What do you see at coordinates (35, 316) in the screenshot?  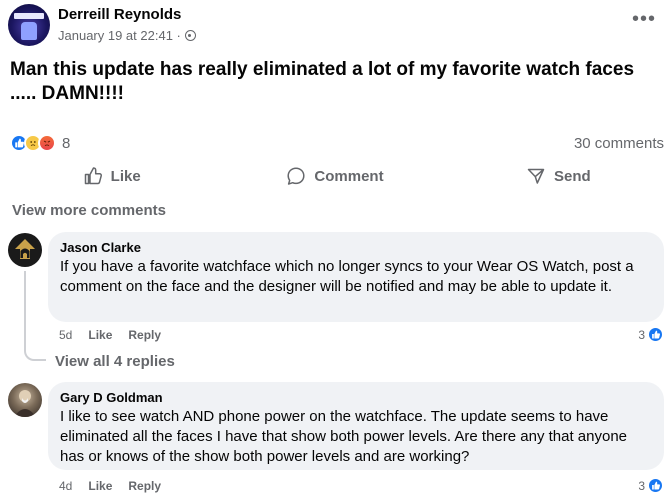 I see `reply-thread-line` at bounding box center [35, 316].